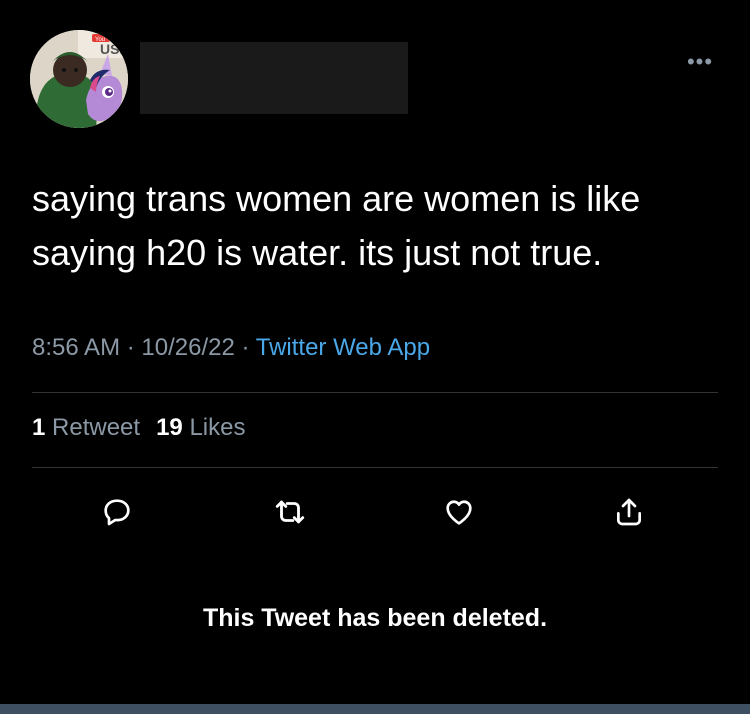 Image resolution: width=750 pixels, height=714 pixels. What do you see at coordinates (100, 40) in the screenshot?
I see `avatar-logo-text: You` at bounding box center [100, 40].